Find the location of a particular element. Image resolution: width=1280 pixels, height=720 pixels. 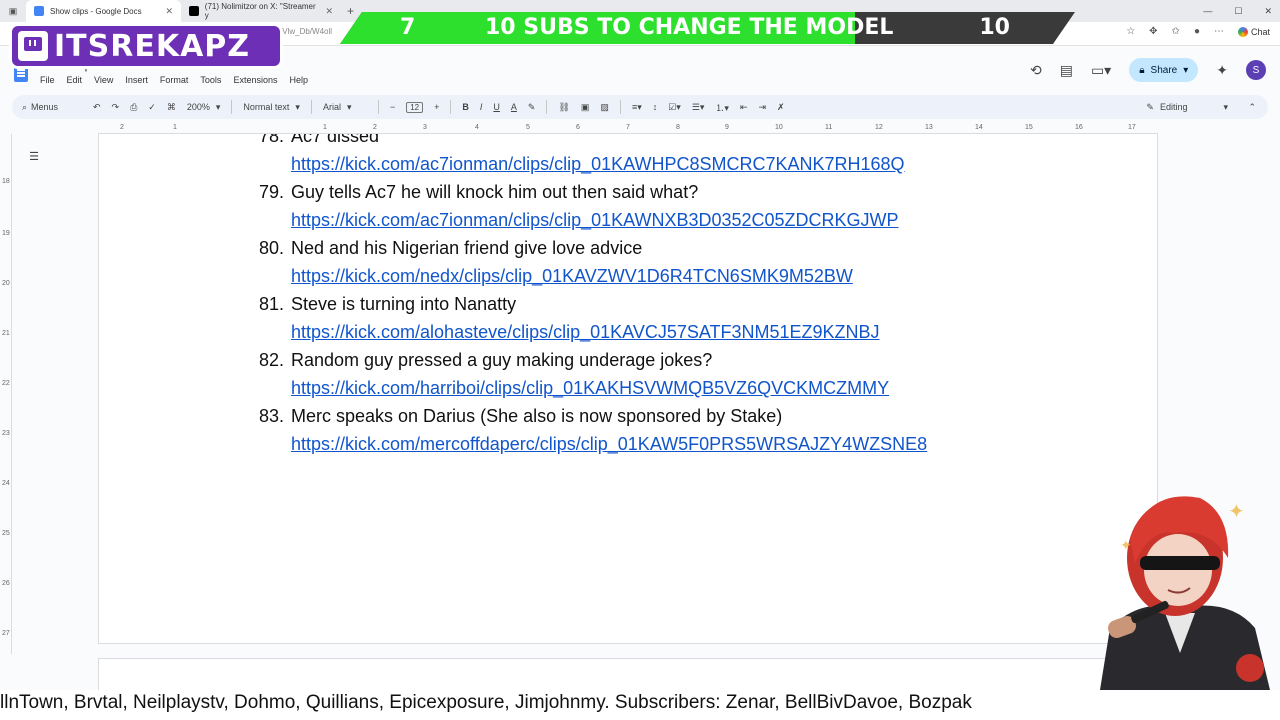

menu-format: Format is located at coordinates (174, 80).